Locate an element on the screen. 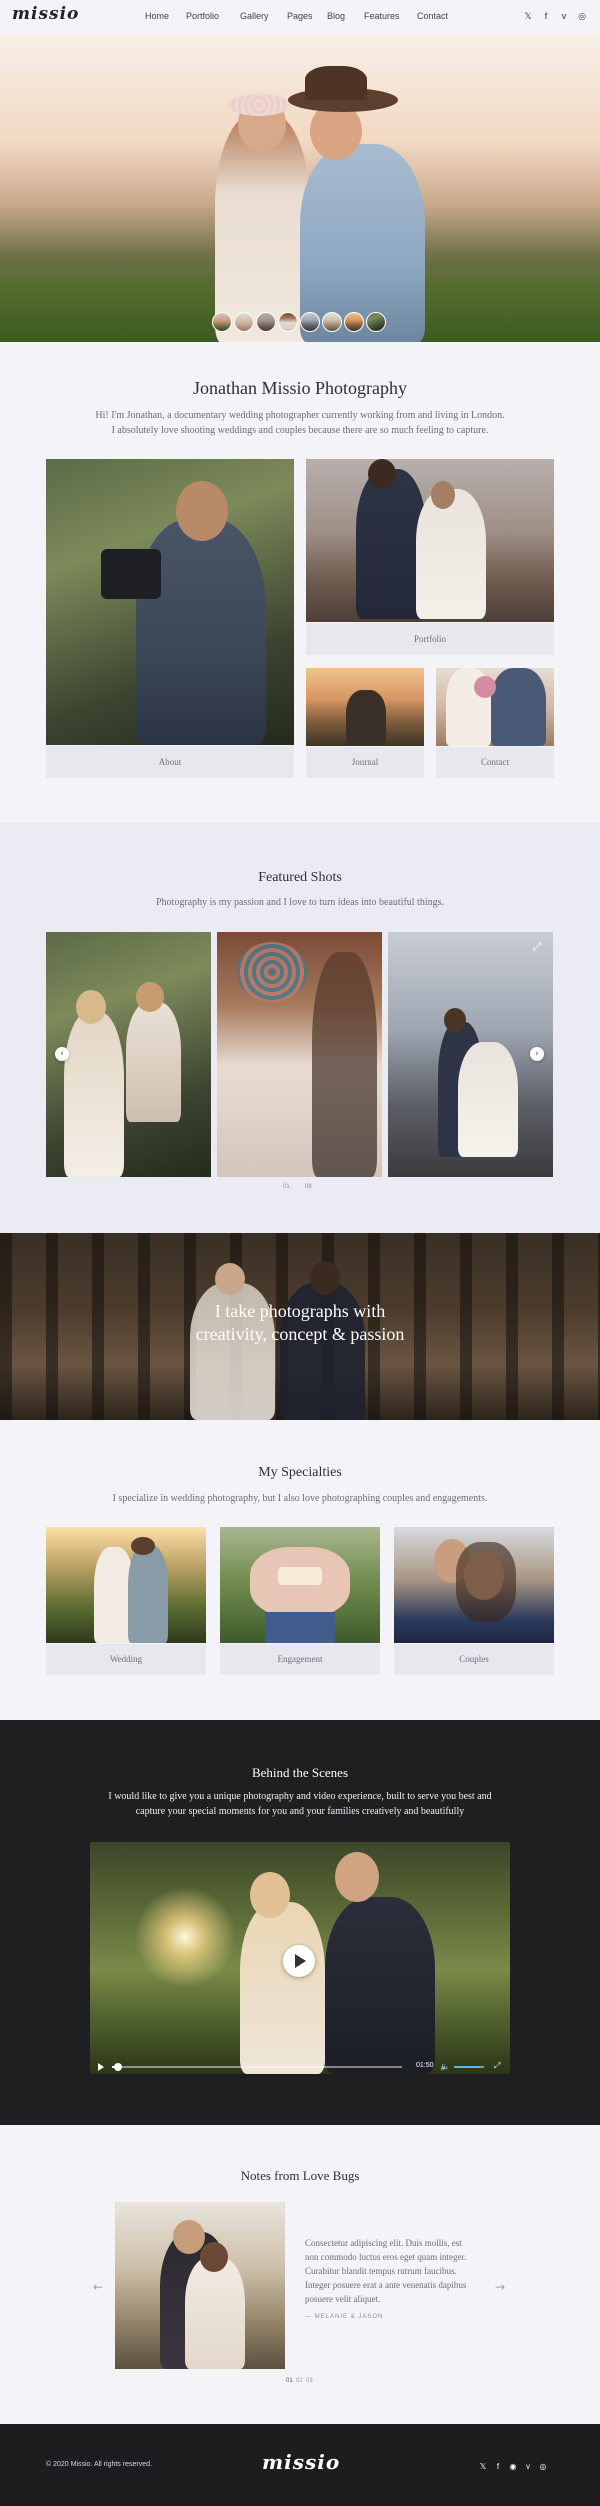 The height and width of the screenshot is (2506, 600). testimonial-page-1: 01 is located at coordinates (289, 2381).